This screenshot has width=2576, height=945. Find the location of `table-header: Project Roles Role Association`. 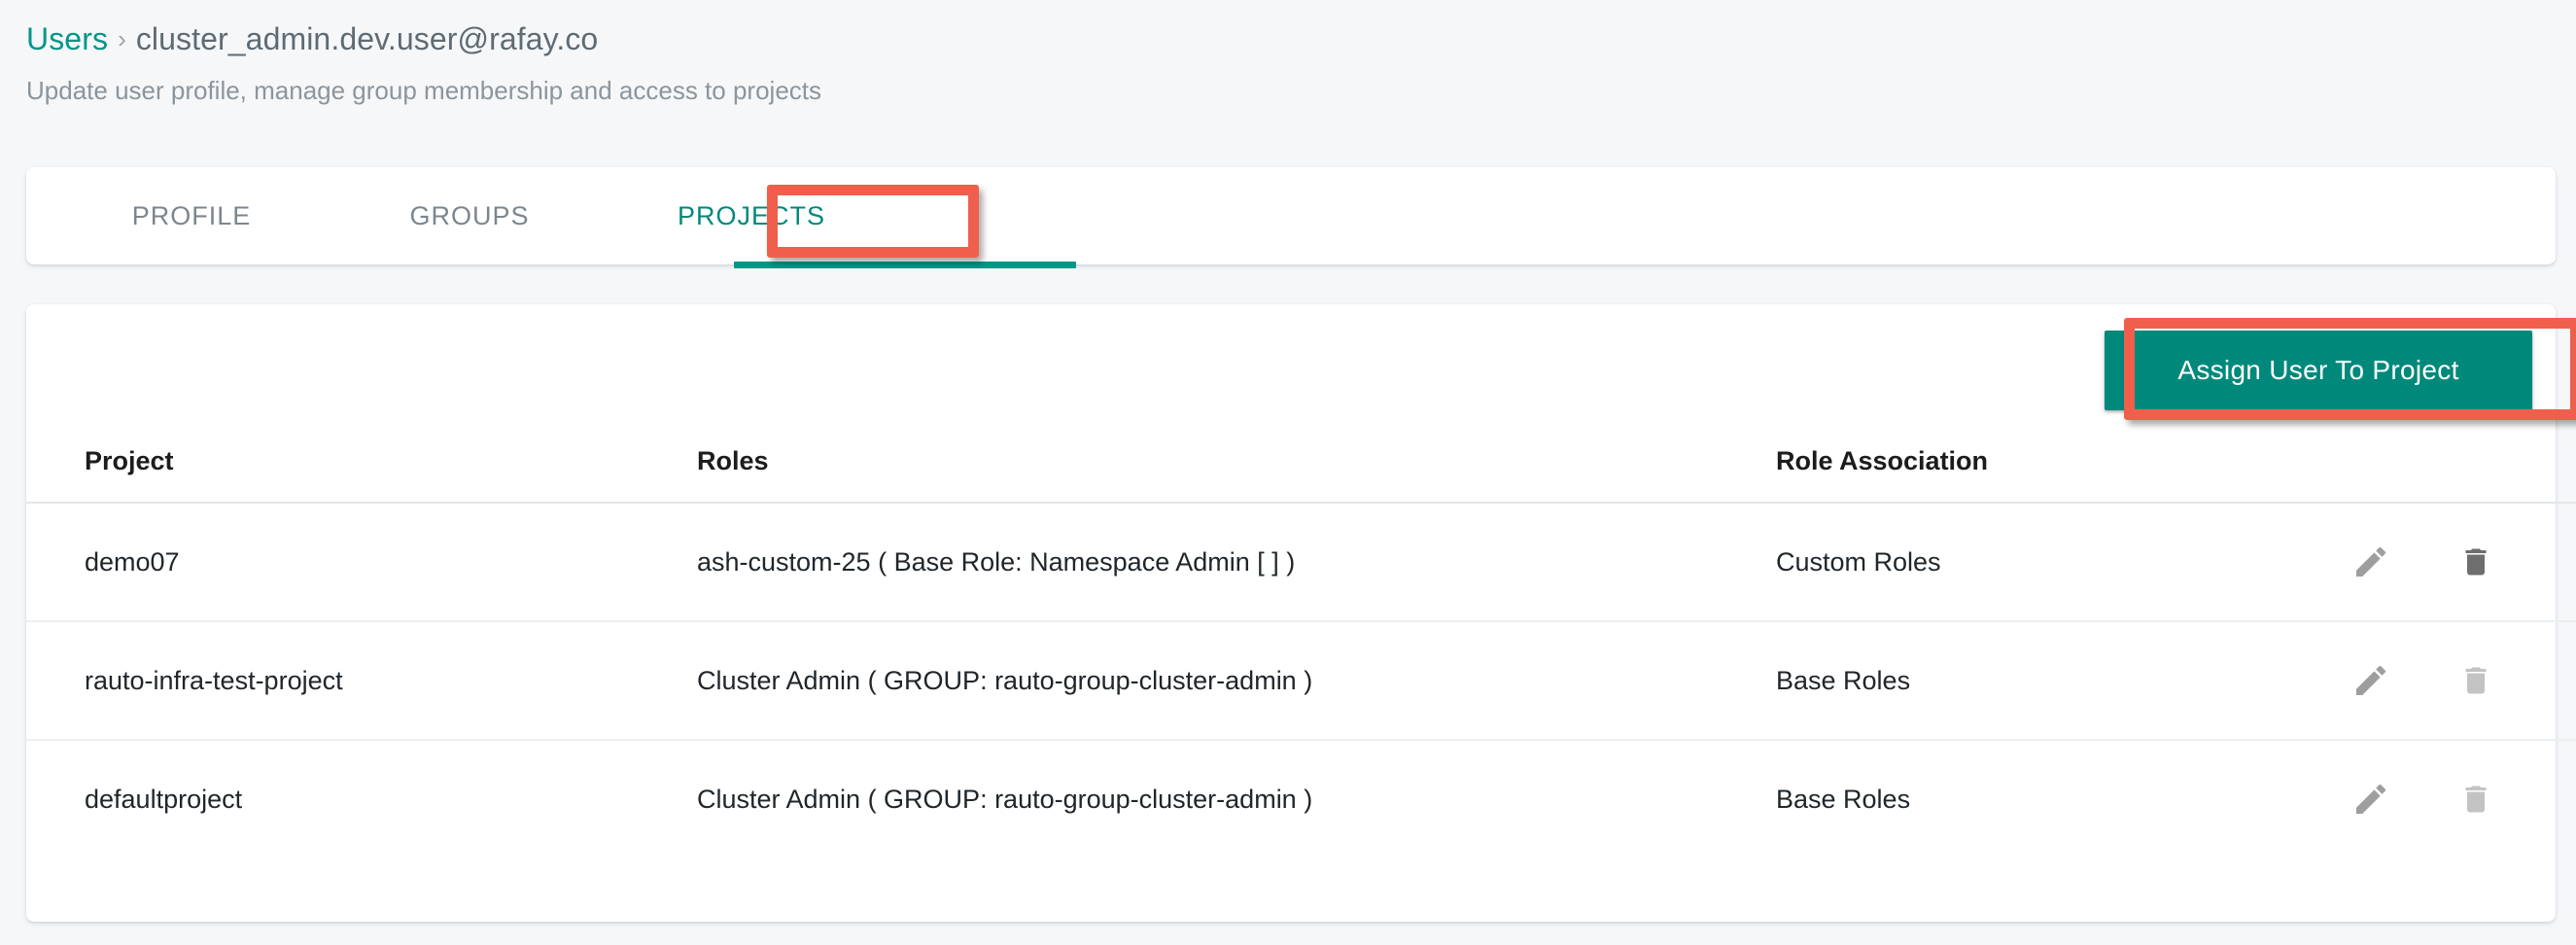

table-header: Project Roles Role Association is located at coordinates (1301, 475).